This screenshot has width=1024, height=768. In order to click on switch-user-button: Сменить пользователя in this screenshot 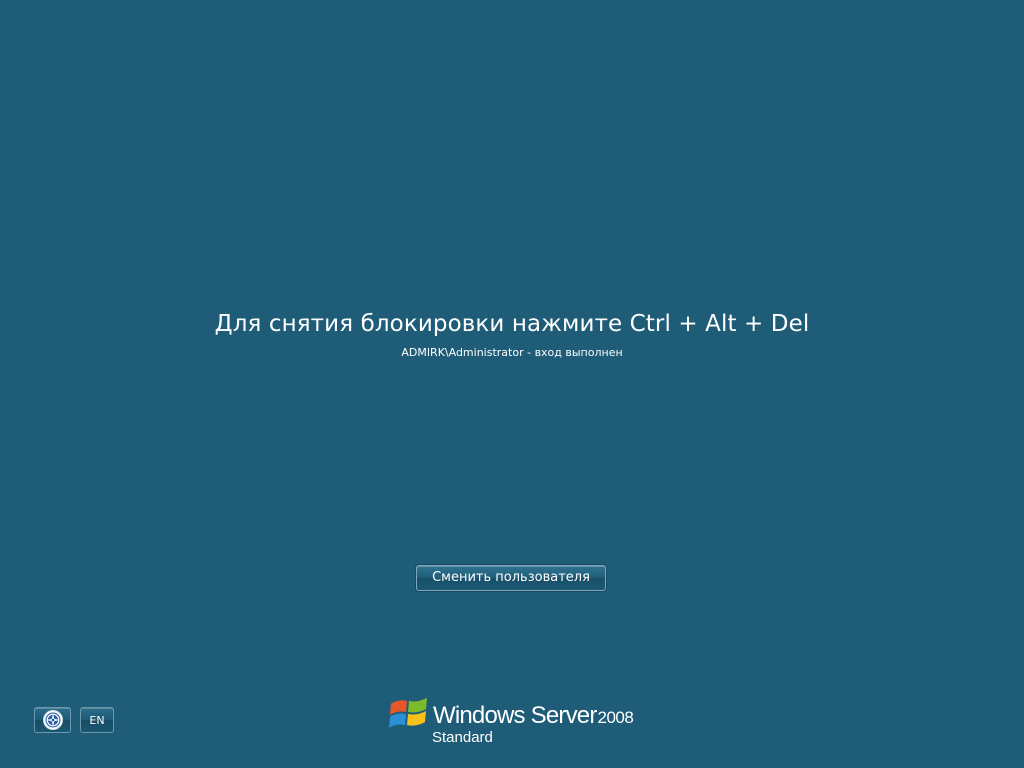, I will do `click(511, 578)`.